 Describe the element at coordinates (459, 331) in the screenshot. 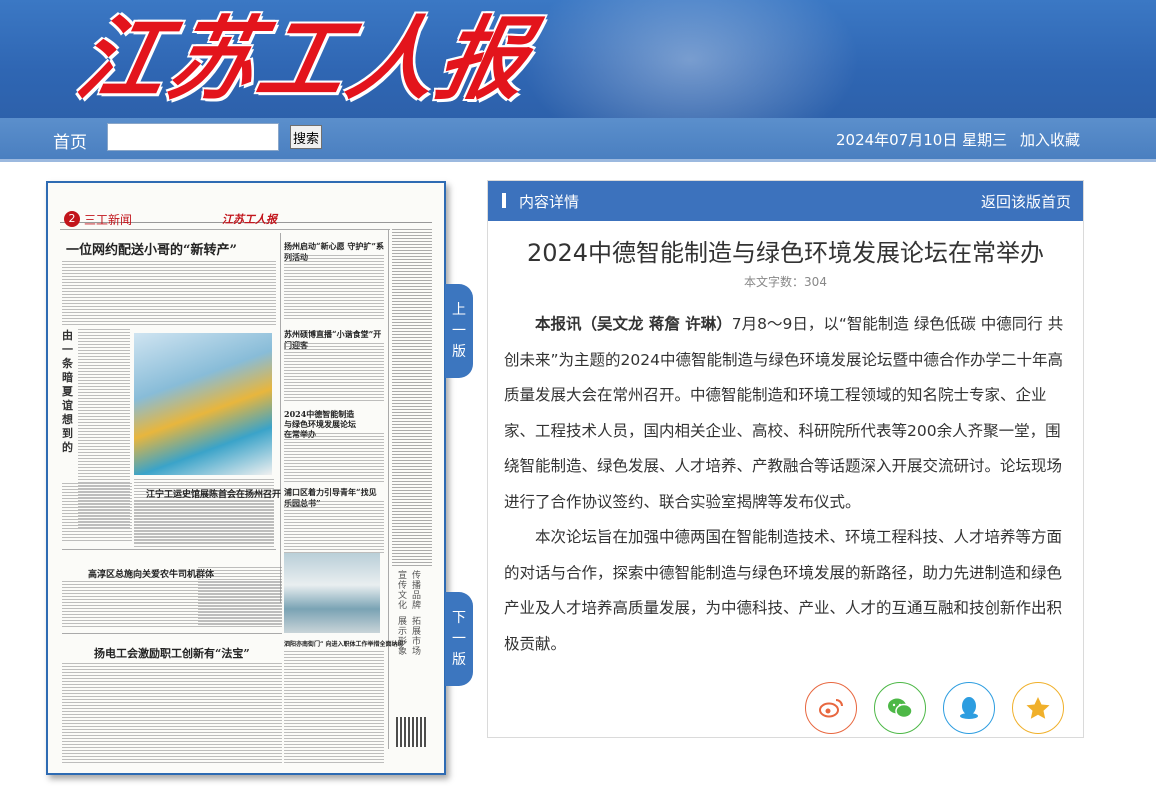

I see `previous-page-tab: 上 一 版` at that location.